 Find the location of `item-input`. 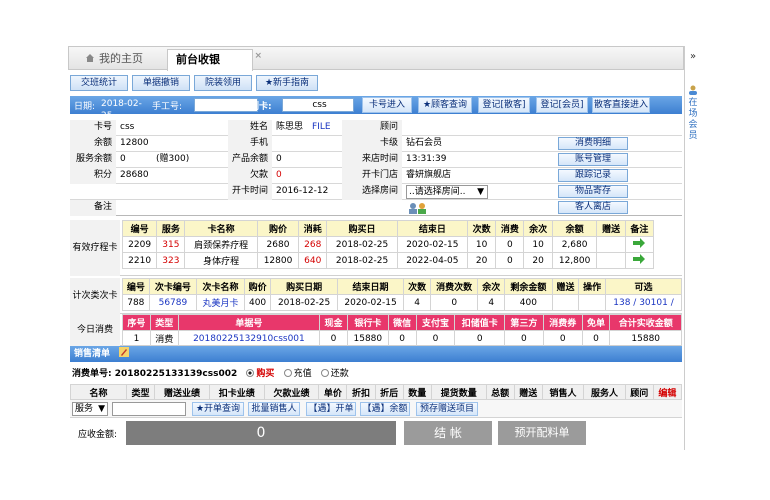

item-input is located at coordinates (149, 409).